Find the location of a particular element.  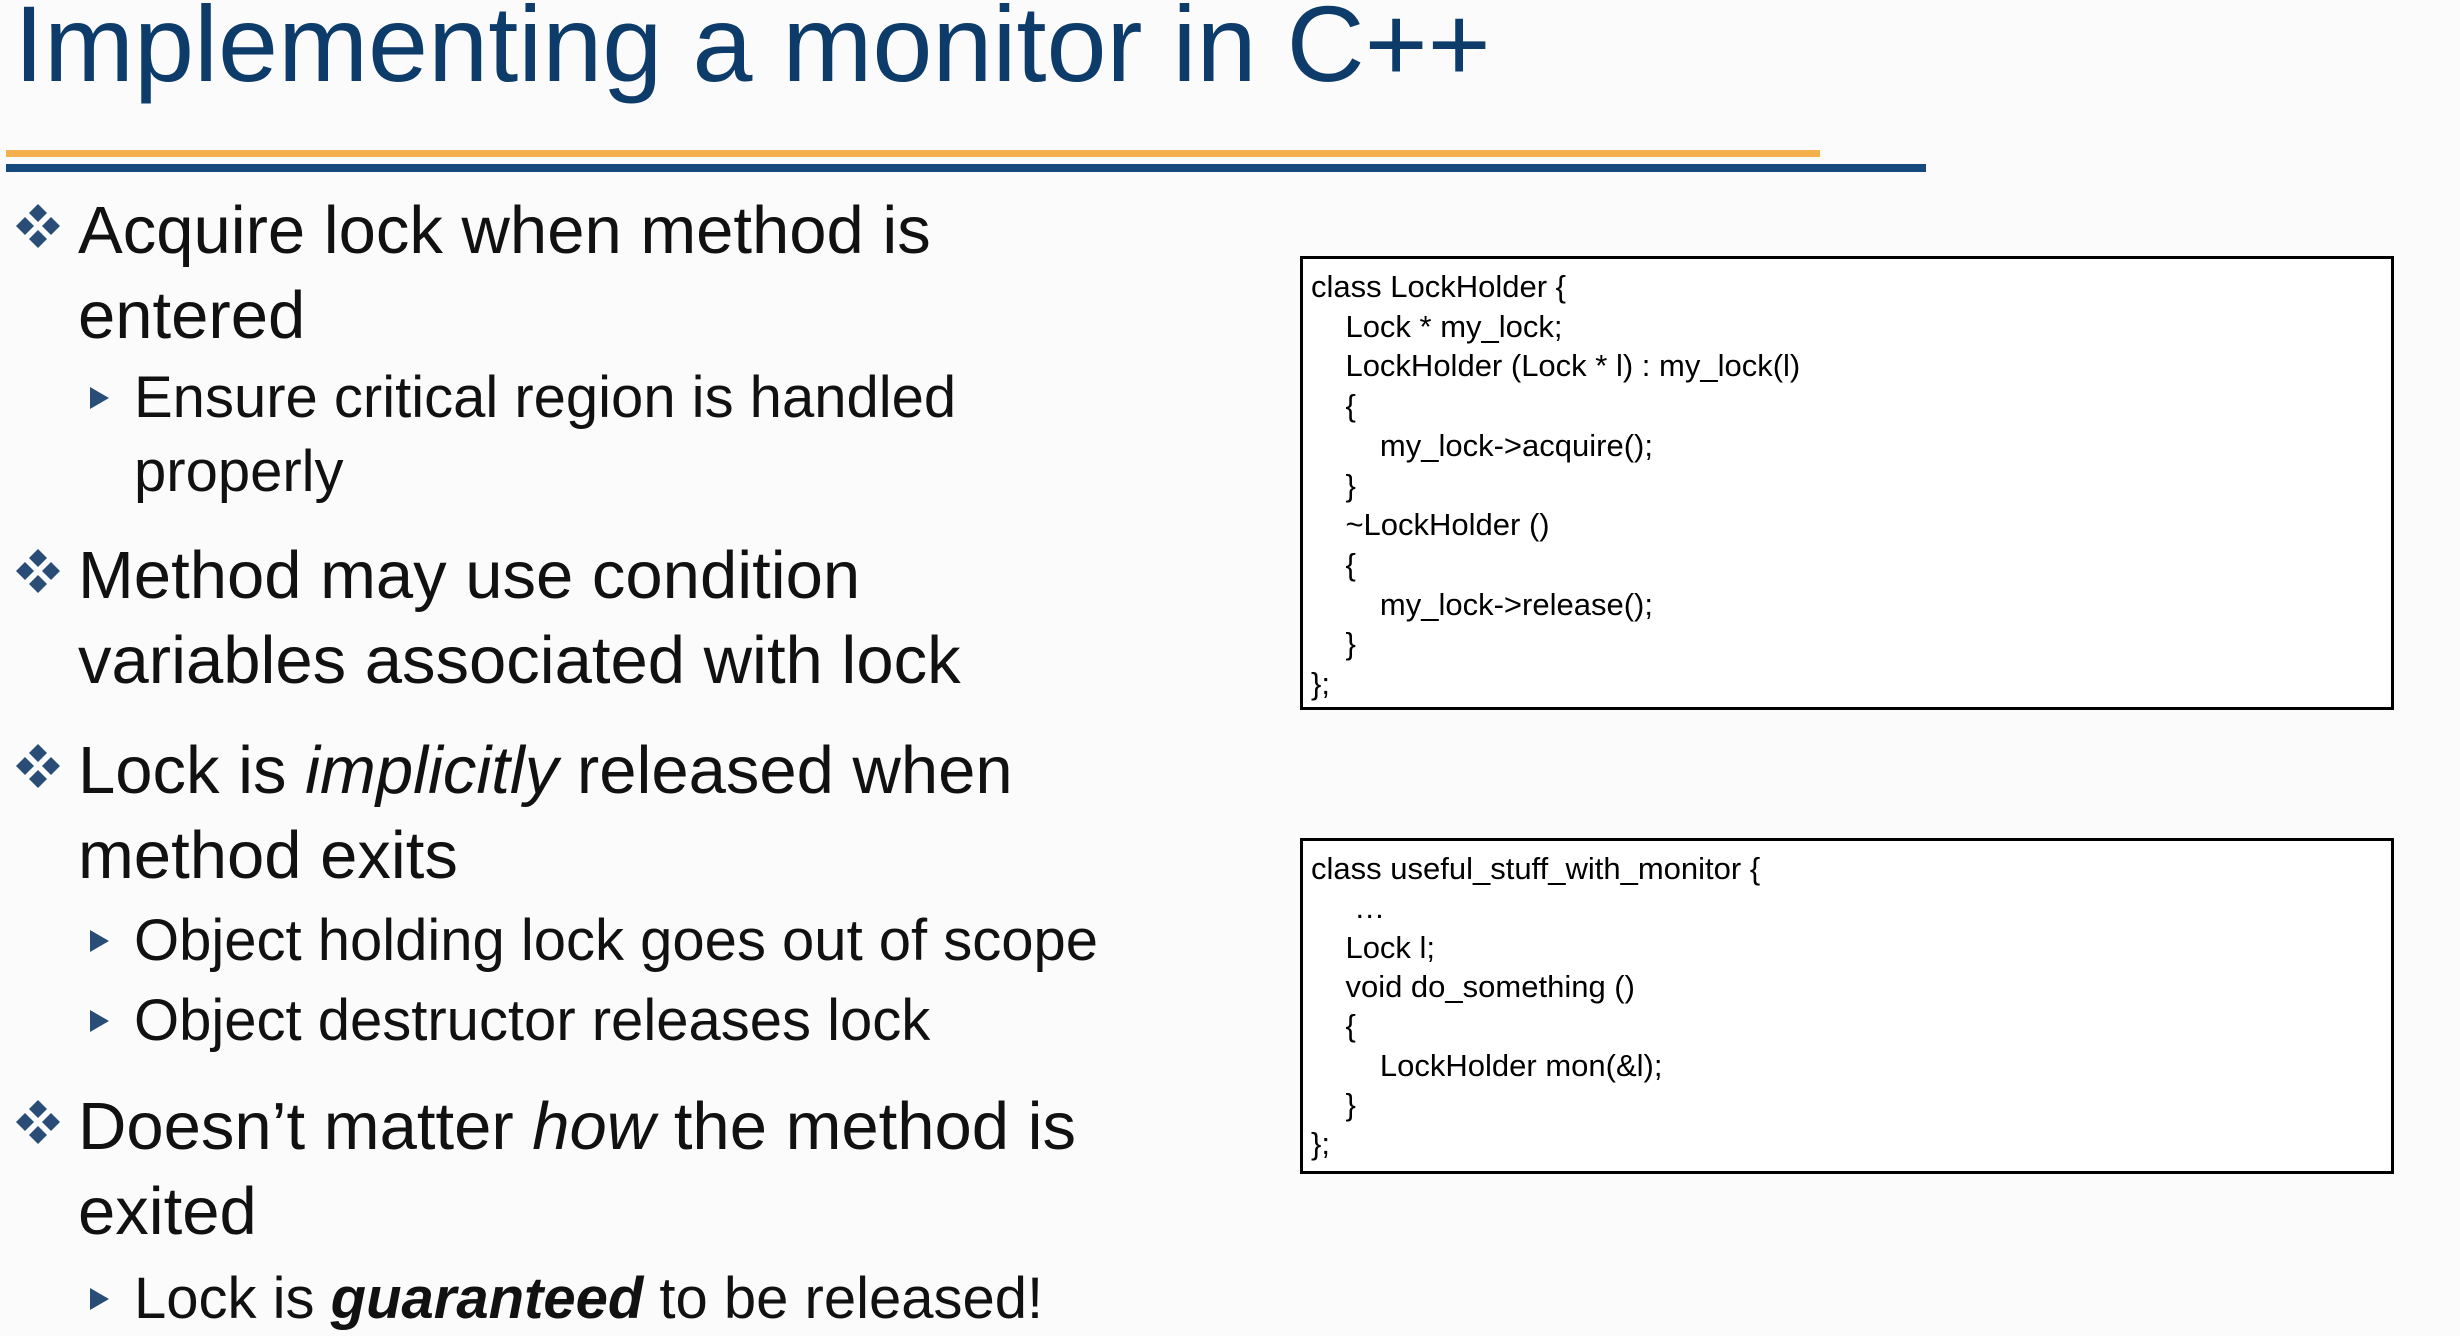

bullet-text-segment: released when is located at coordinates (785, 770).